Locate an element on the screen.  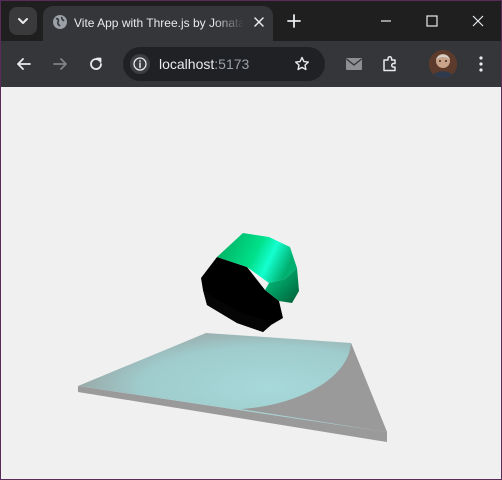
plus-icon is located at coordinates (294, 21).